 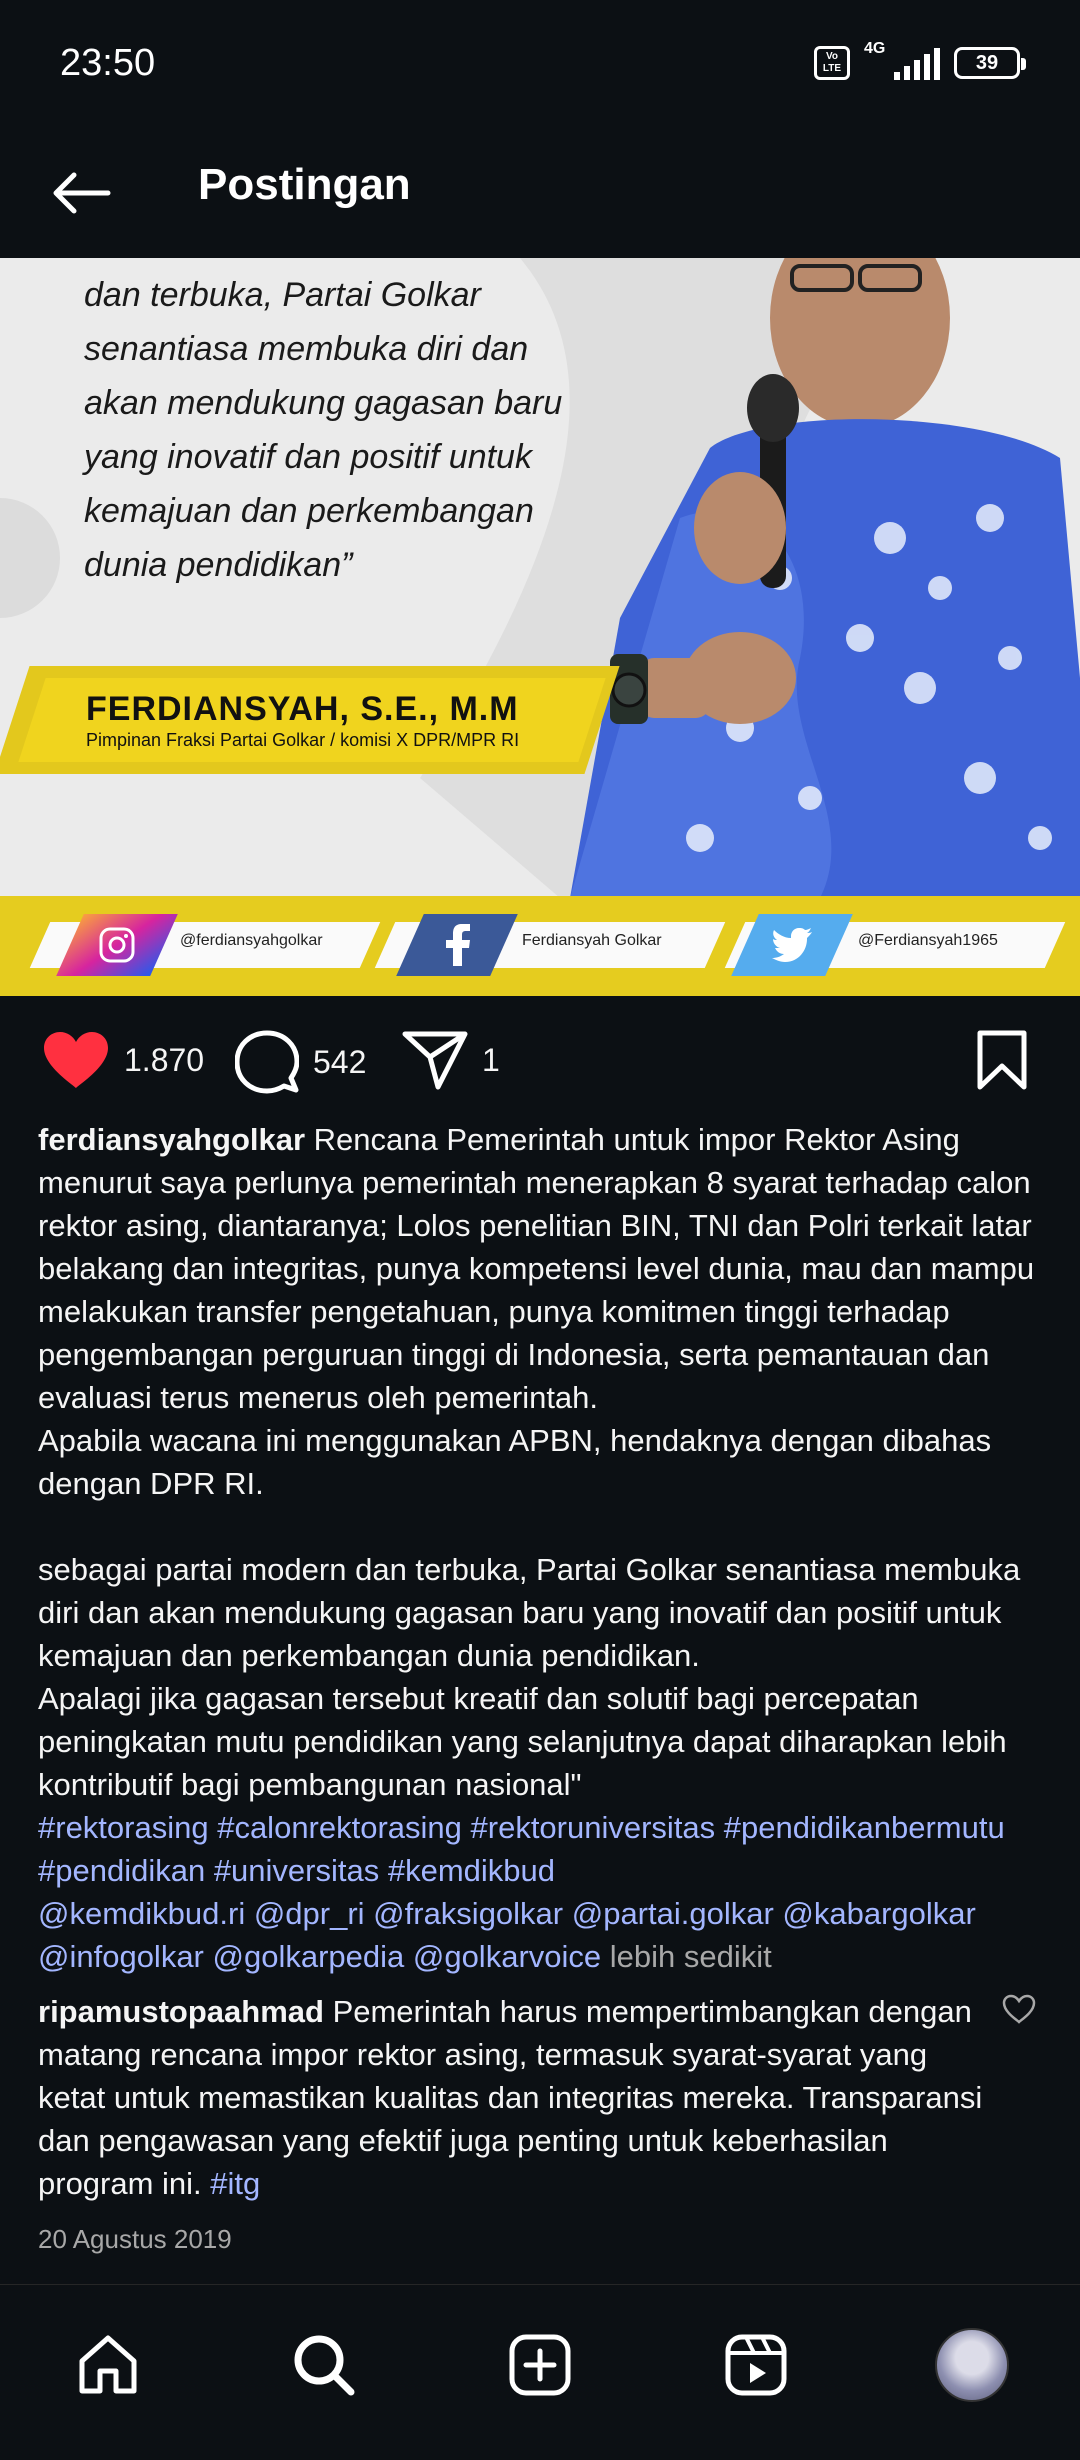 What do you see at coordinates (302, 709) in the screenshot?
I see `speaker-name: FERDIANSYAH, S.E., M.M` at bounding box center [302, 709].